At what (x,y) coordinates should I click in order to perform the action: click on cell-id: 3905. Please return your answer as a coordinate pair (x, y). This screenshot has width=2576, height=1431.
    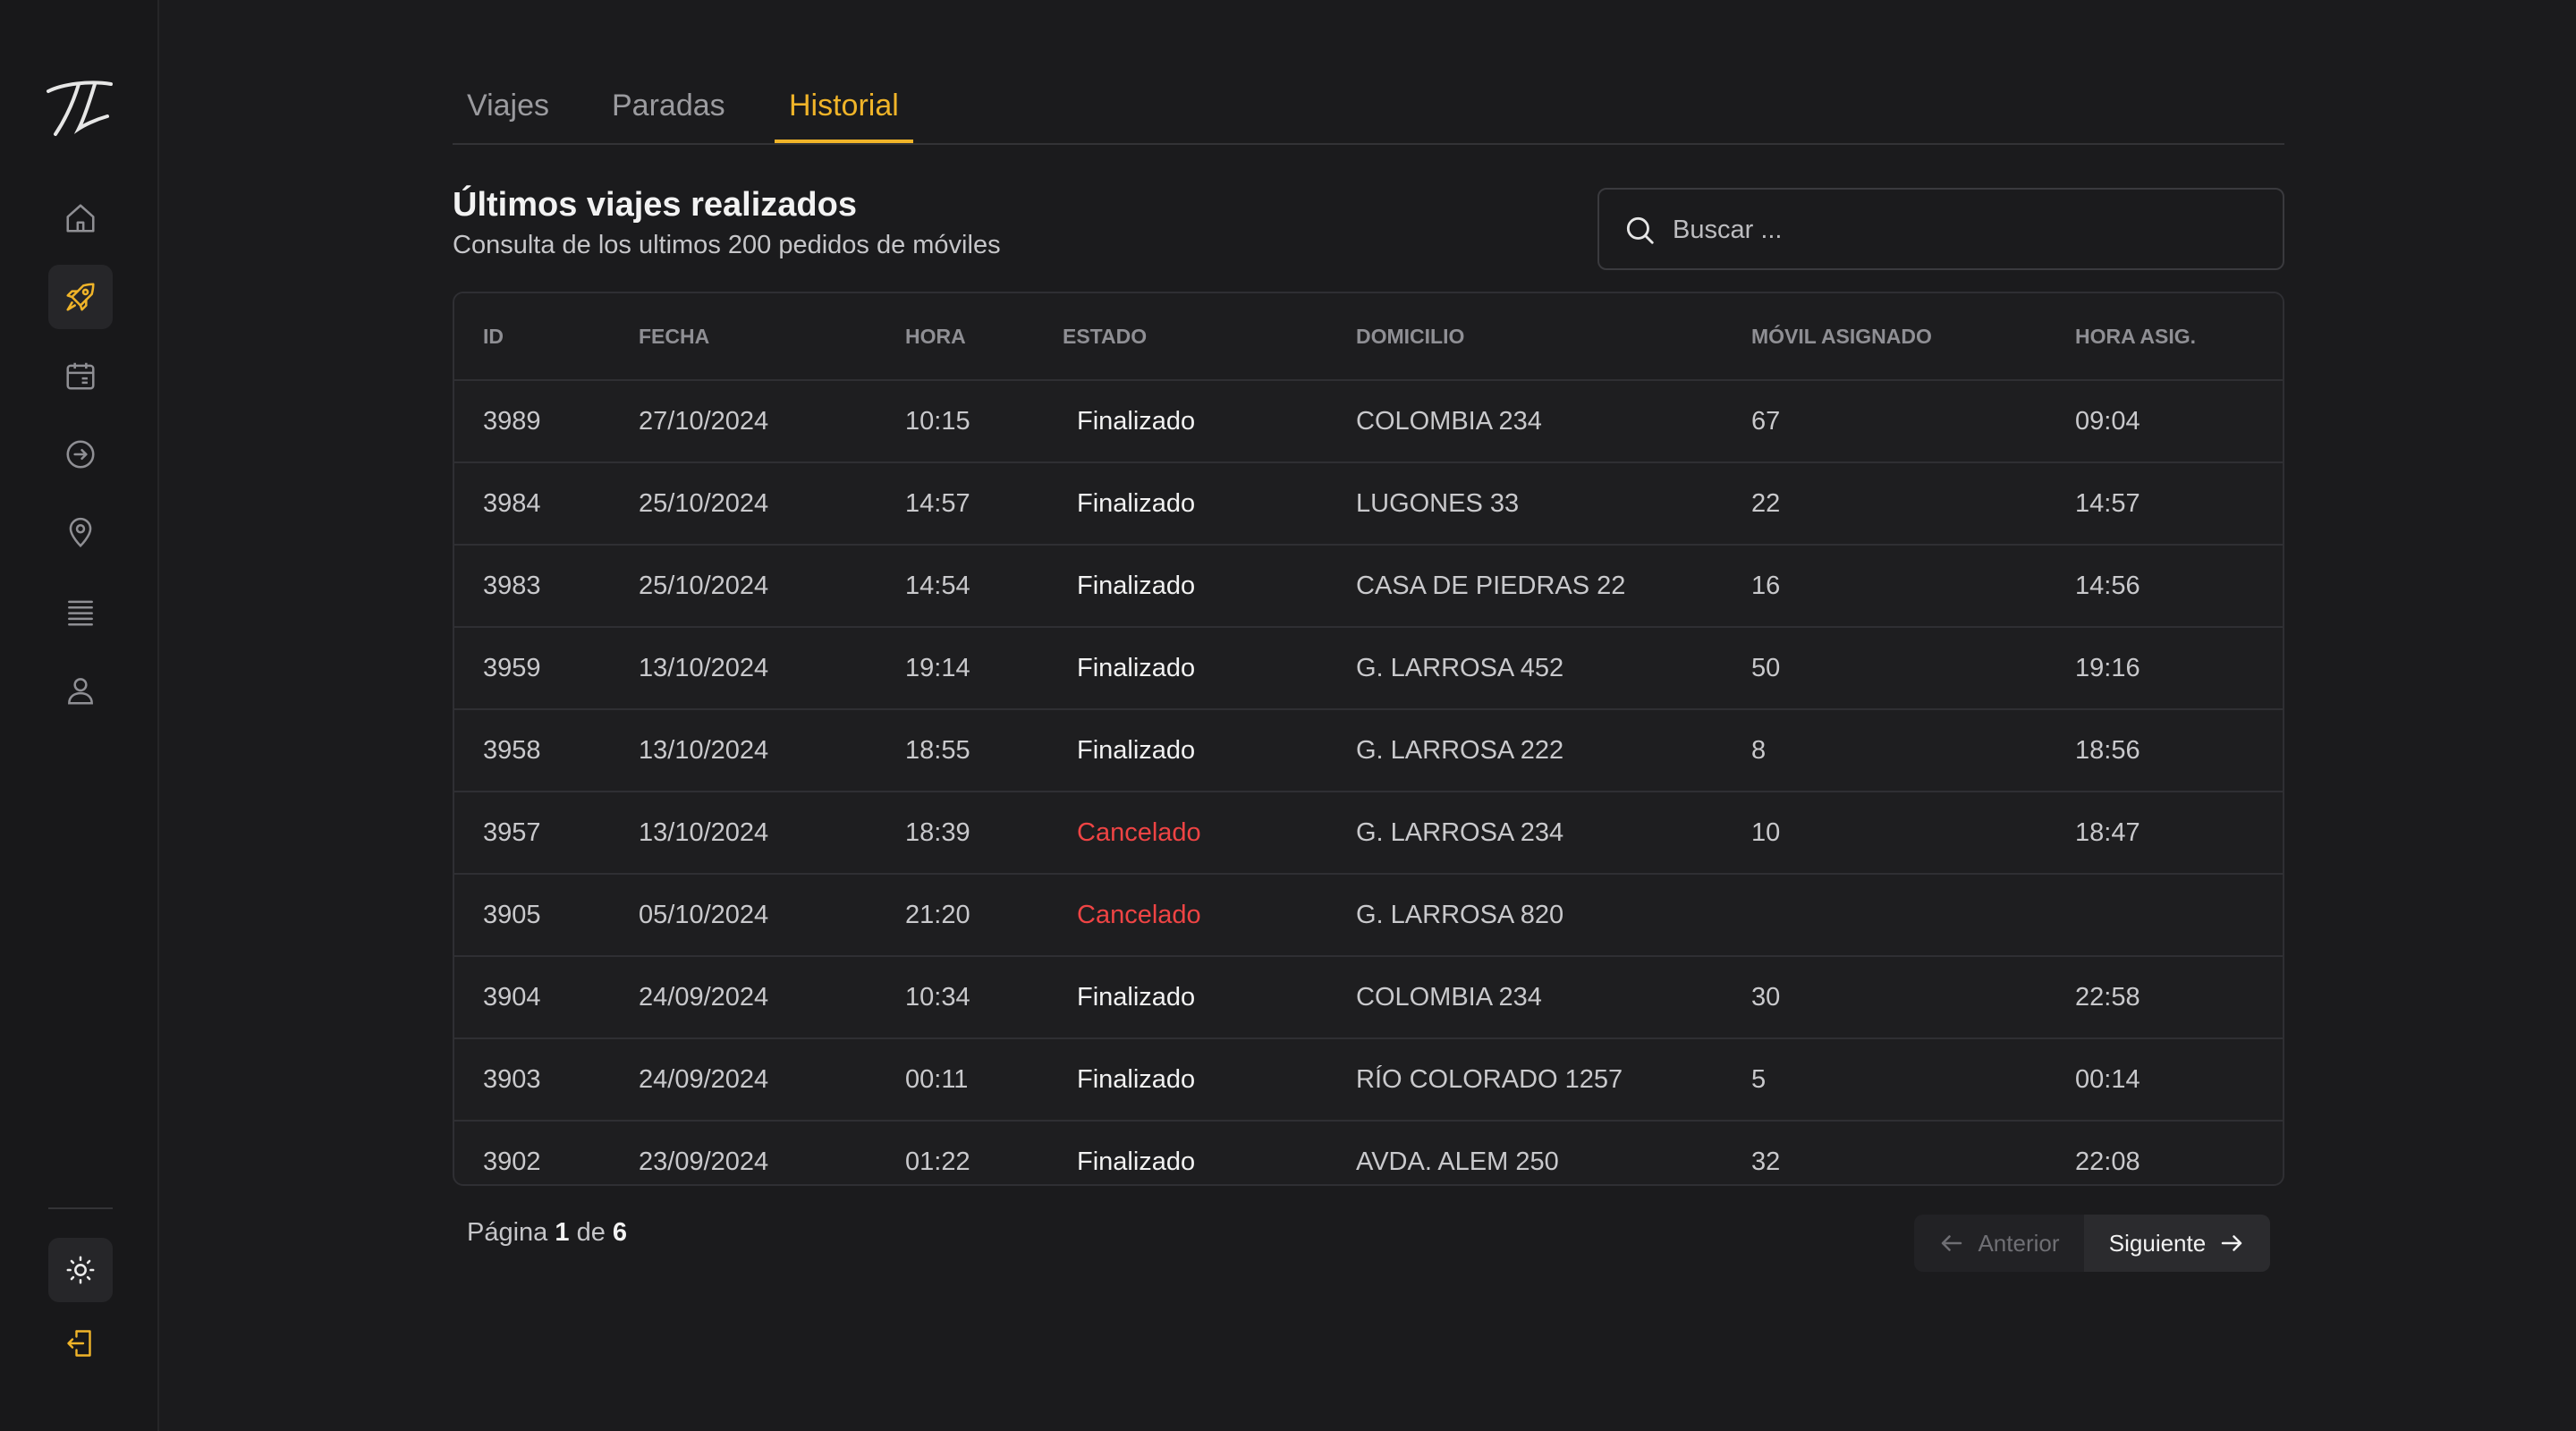
    Looking at the image, I should click on (512, 915).